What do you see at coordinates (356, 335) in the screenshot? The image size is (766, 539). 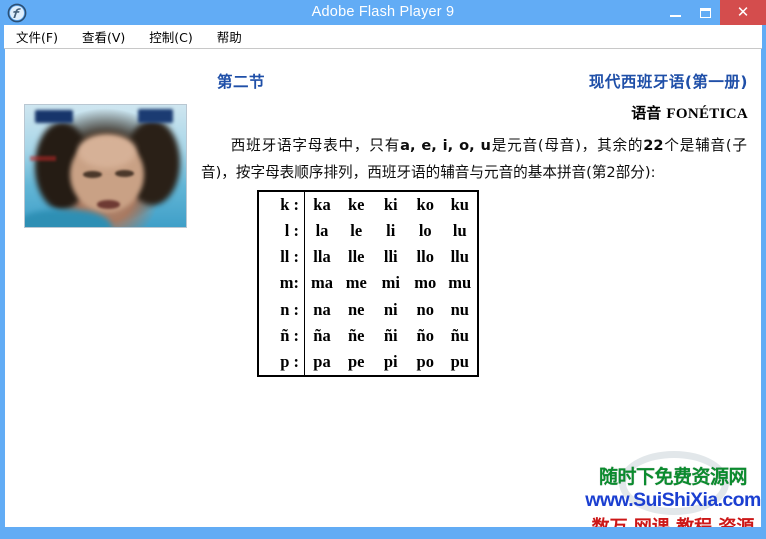 I see `table-cell: ñe` at bounding box center [356, 335].